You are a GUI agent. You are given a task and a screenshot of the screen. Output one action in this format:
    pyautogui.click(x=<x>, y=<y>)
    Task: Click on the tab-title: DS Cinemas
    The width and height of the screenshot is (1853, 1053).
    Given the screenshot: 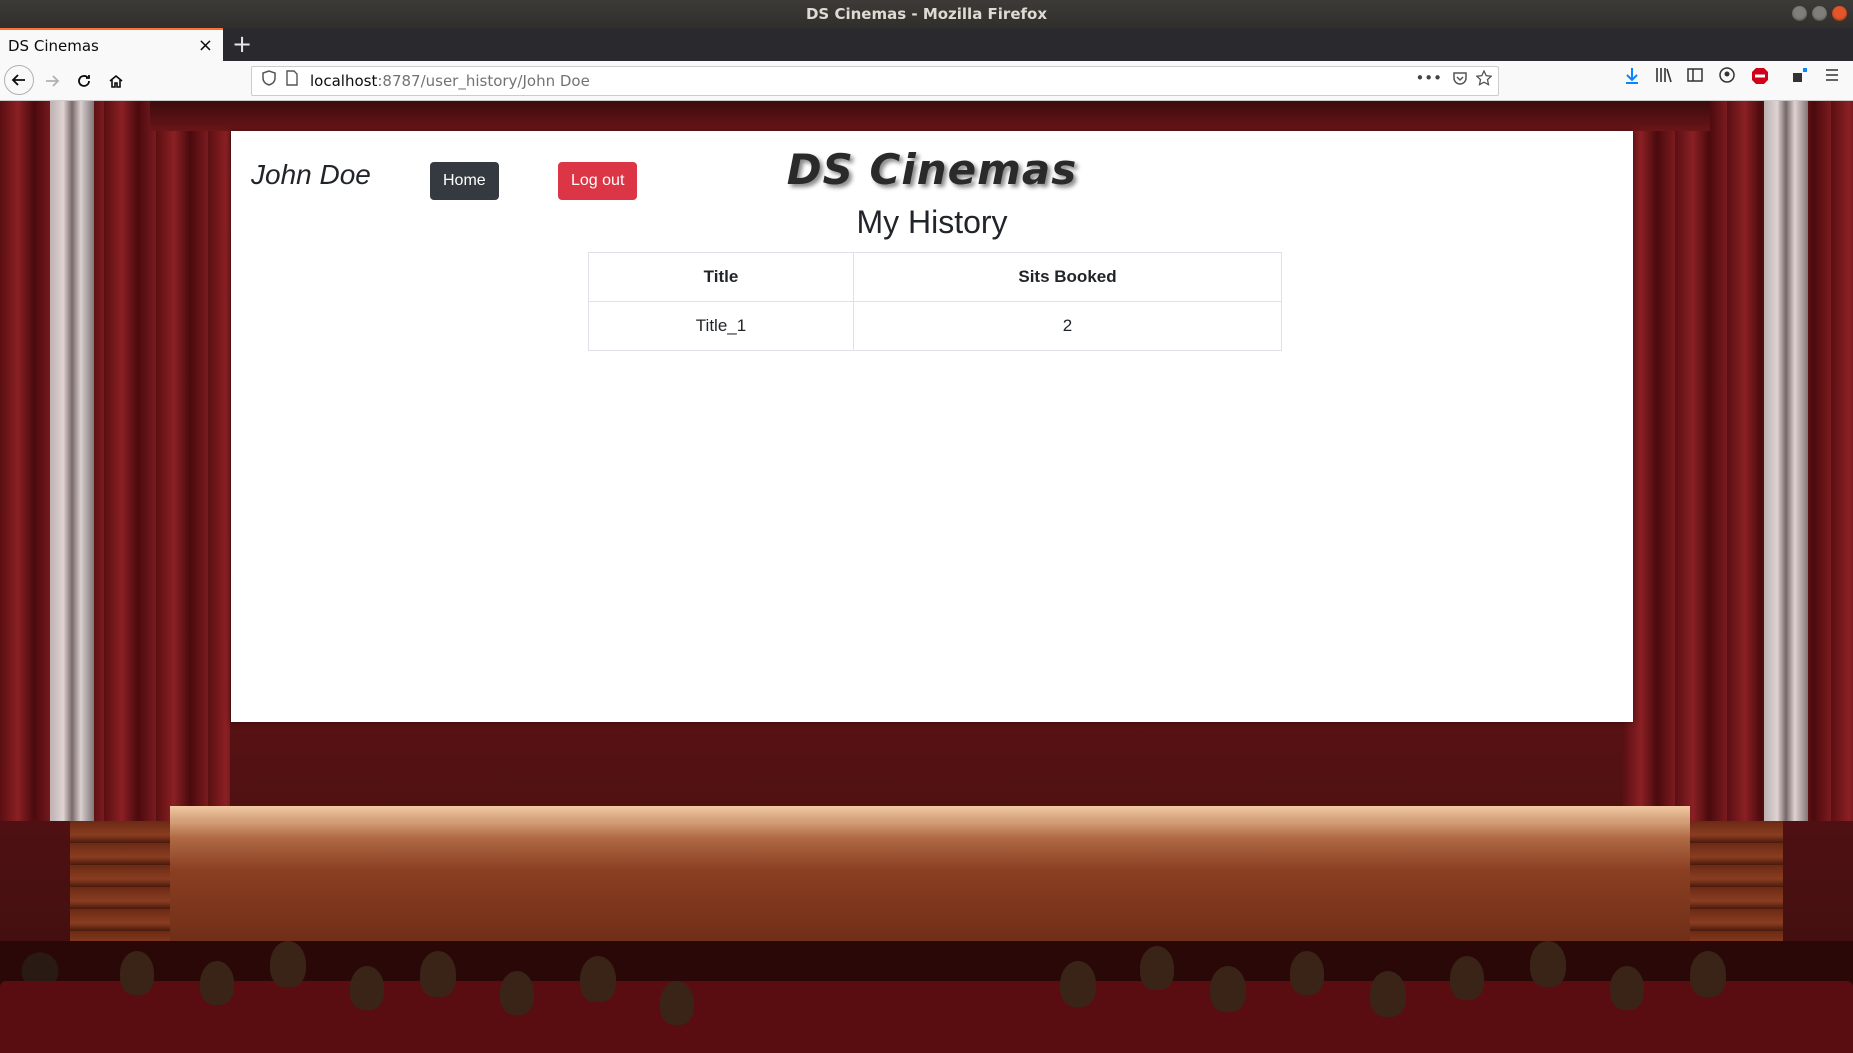 What is the action you would take?
    pyautogui.click(x=53, y=45)
    